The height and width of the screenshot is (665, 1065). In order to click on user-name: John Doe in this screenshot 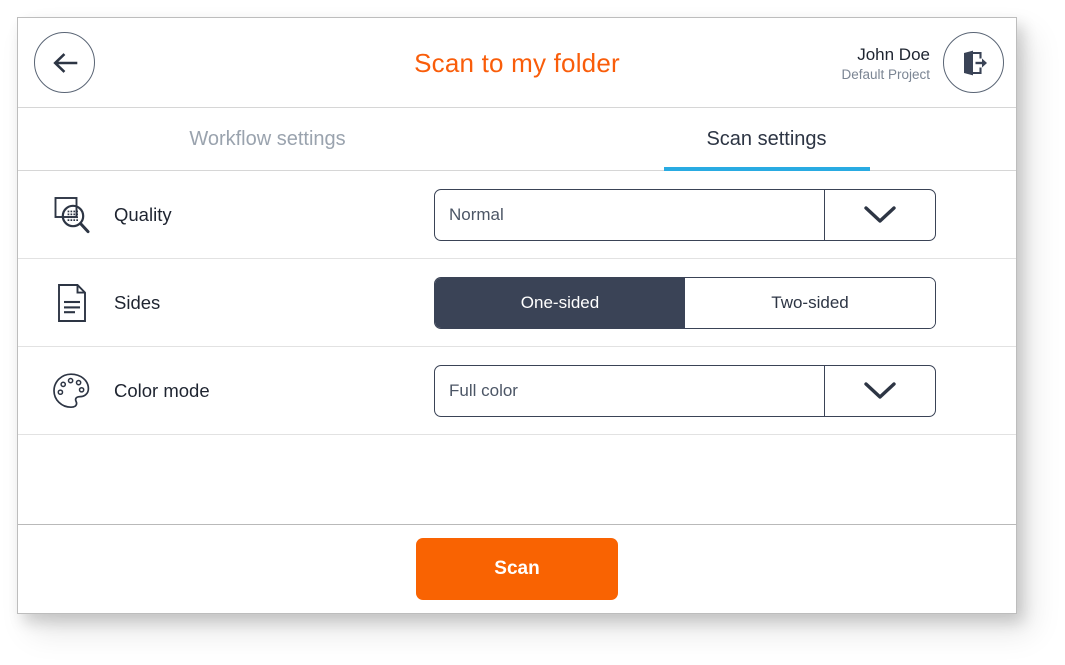, I will do `click(893, 54)`.